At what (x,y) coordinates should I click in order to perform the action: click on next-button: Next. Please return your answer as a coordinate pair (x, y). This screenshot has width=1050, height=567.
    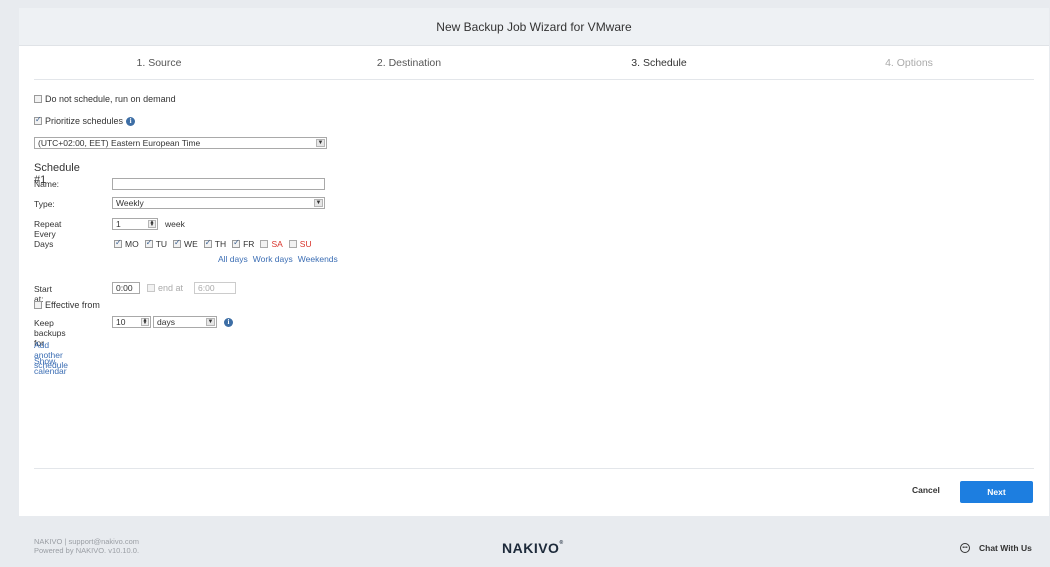
    Looking at the image, I should click on (996, 492).